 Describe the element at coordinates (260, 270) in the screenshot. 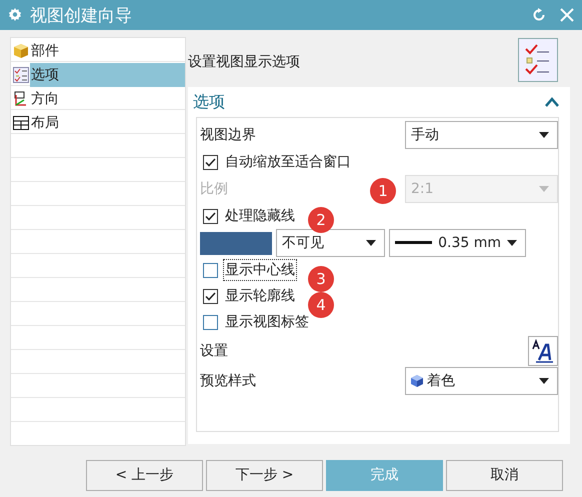

I see `checkbox-label: 显示中心线` at that location.